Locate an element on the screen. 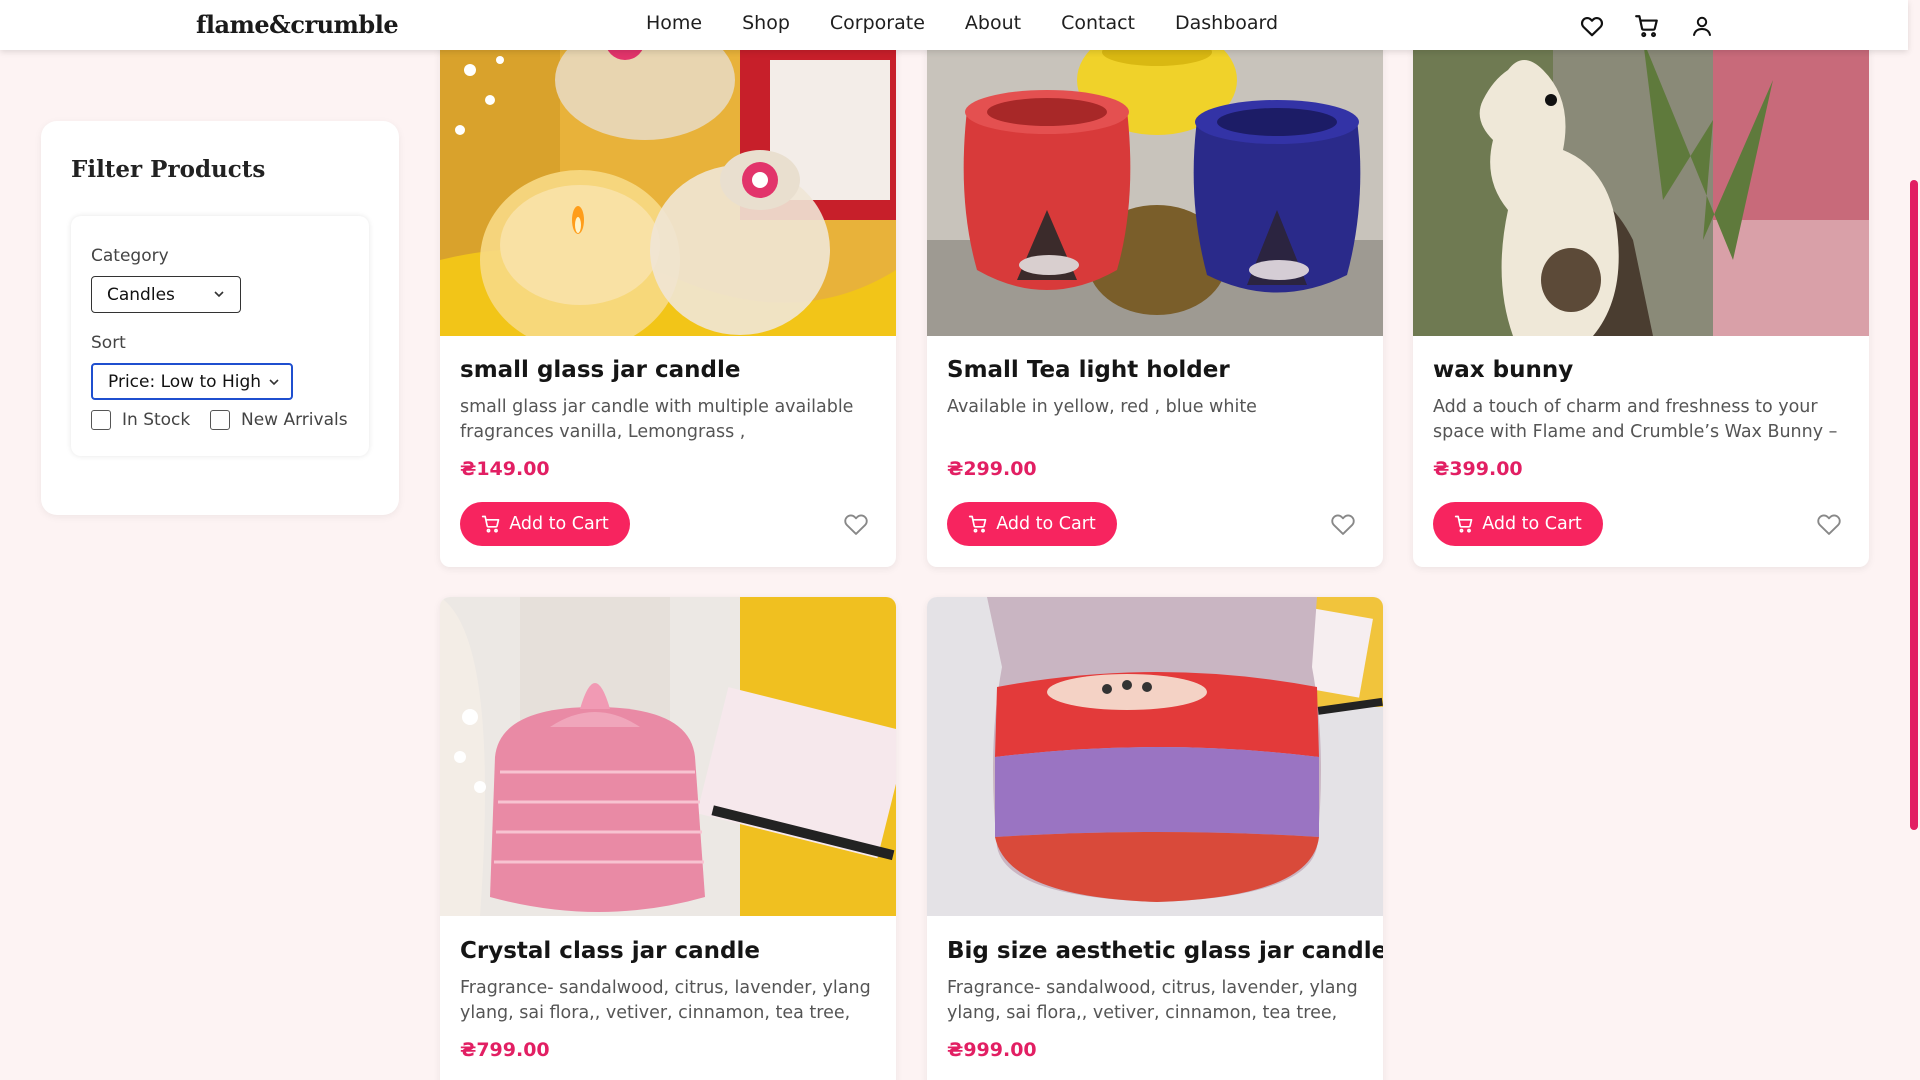 The width and height of the screenshot is (1920, 1080). product-image-tea-light-holders is located at coordinates (1155, 188).